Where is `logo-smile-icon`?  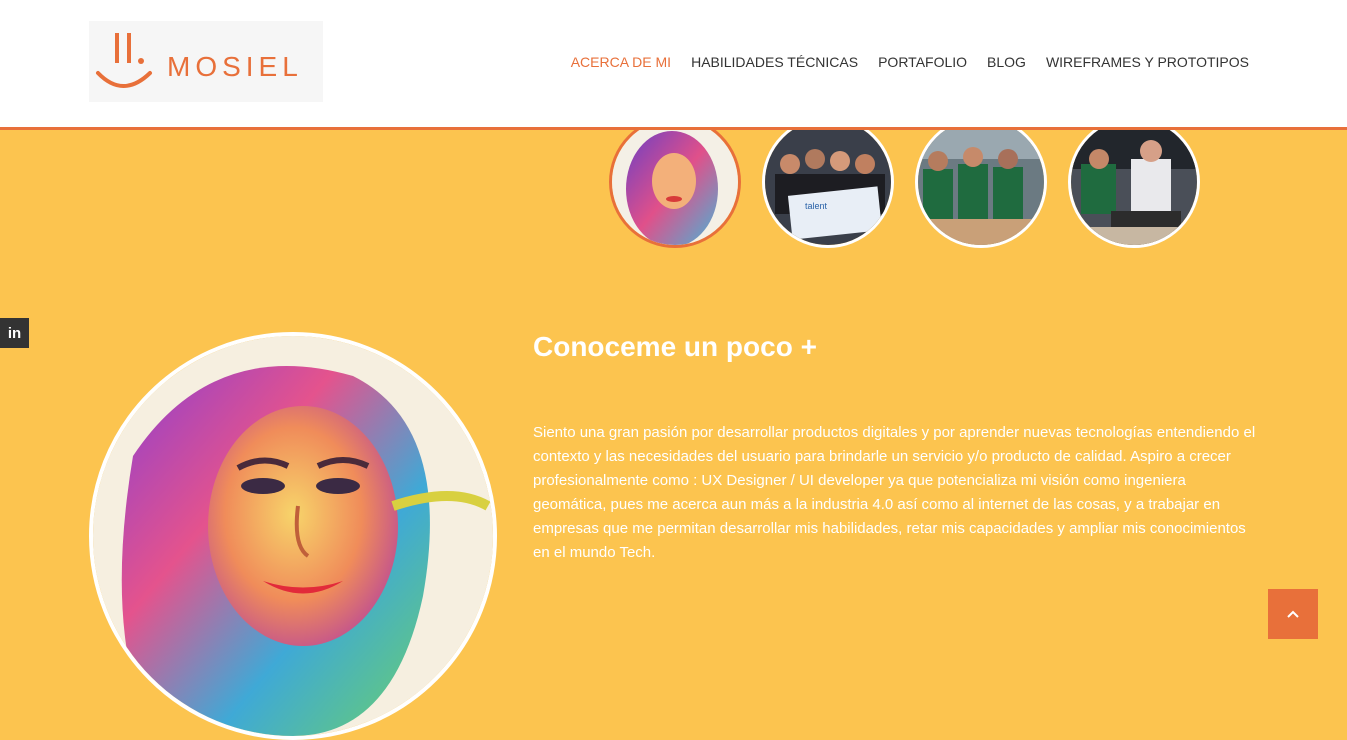 logo-smile-icon is located at coordinates (124, 60).